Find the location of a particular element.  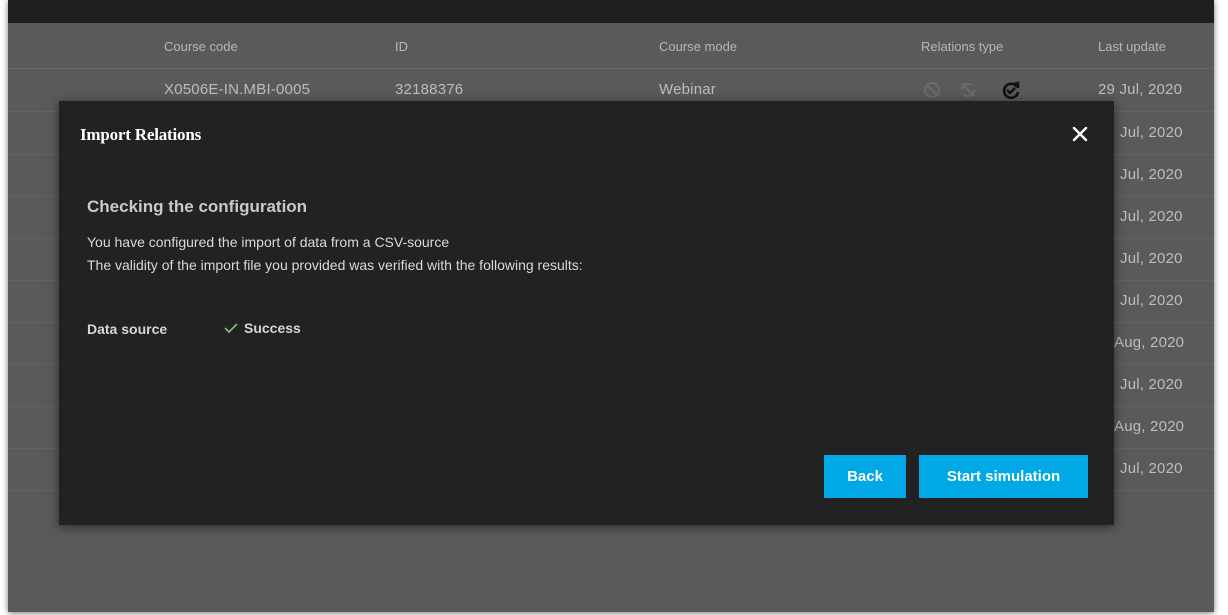

close-icon is located at coordinates (1080, 134).